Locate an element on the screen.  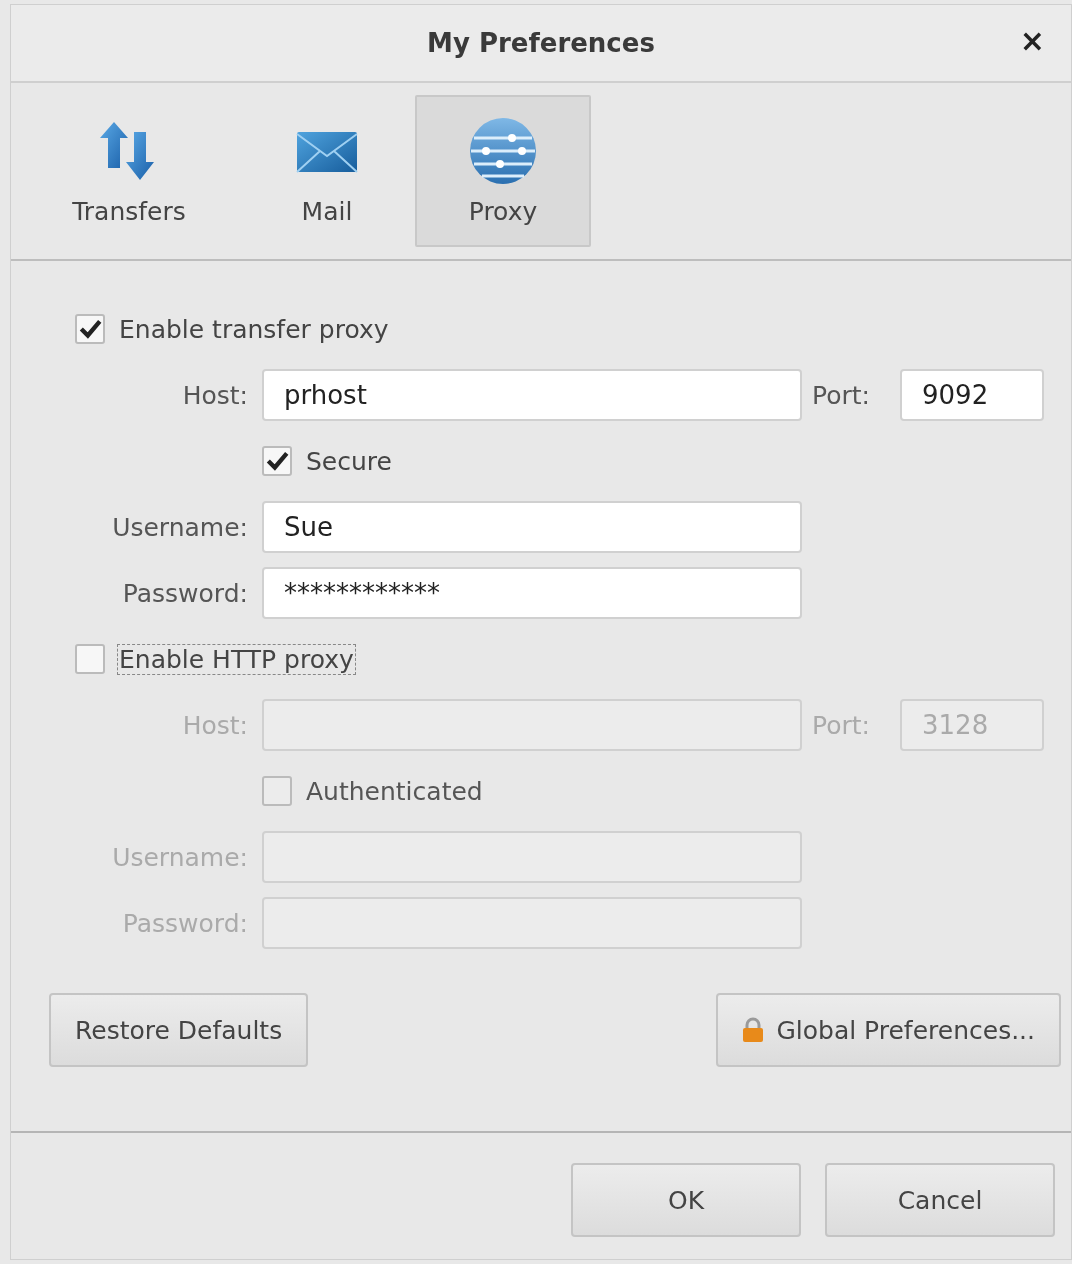
checkbox-label: Authenticated is located at coordinates (394, 791).